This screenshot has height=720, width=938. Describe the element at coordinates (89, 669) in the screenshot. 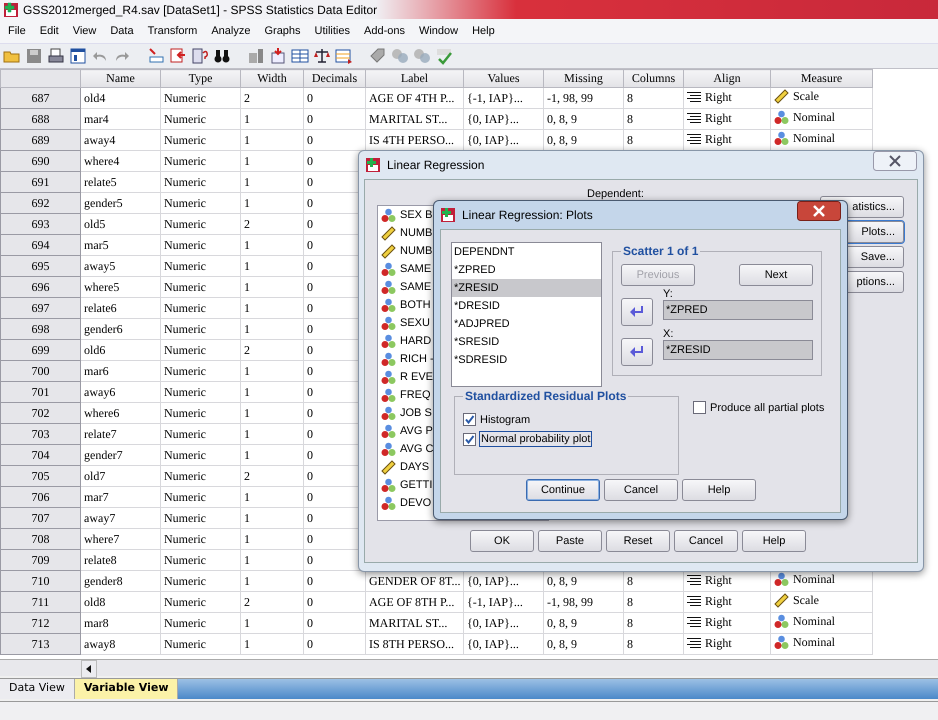

I see `scroll-left-icon` at that location.